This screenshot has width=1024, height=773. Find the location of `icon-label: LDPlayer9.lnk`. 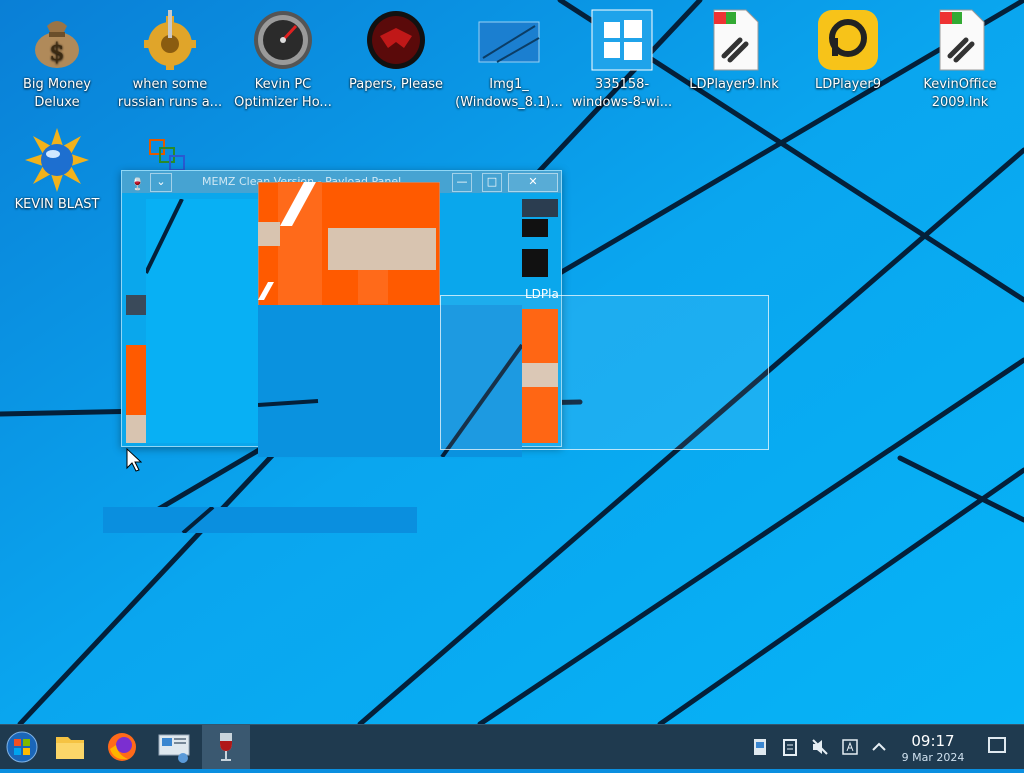

icon-label: LDPlayer9.lnk is located at coordinates (734, 84).